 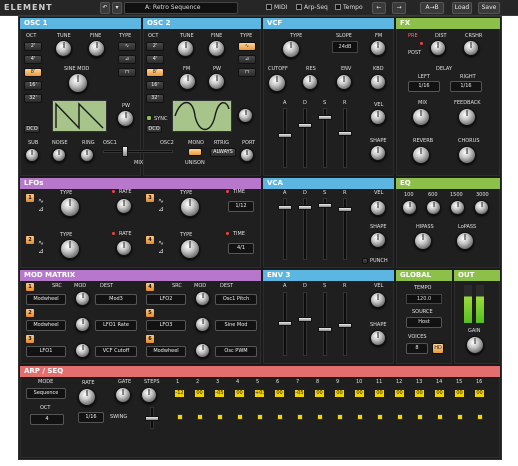 What do you see at coordinates (421, 117) in the screenshot?
I see `fx-mix-knob` at bounding box center [421, 117].